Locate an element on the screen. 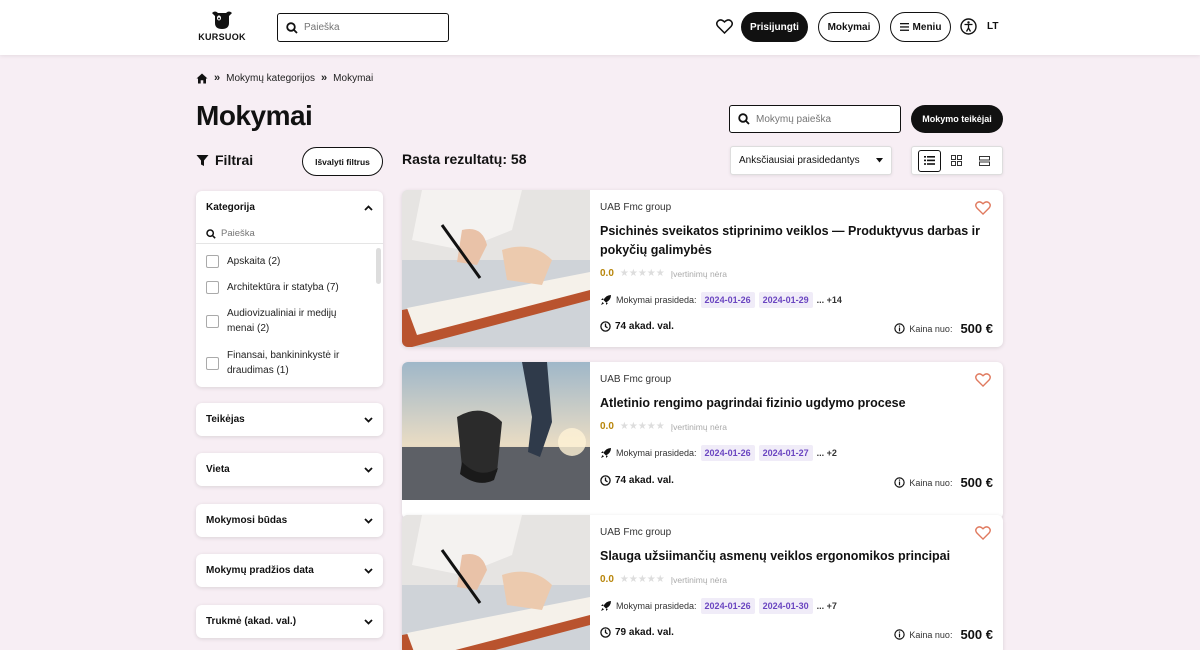  location-filter-panel: Vieta is located at coordinates (289, 469).